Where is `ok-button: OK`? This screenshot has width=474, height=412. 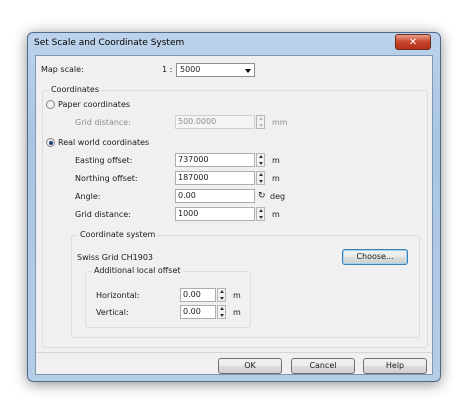 ok-button: OK is located at coordinates (250, 366).